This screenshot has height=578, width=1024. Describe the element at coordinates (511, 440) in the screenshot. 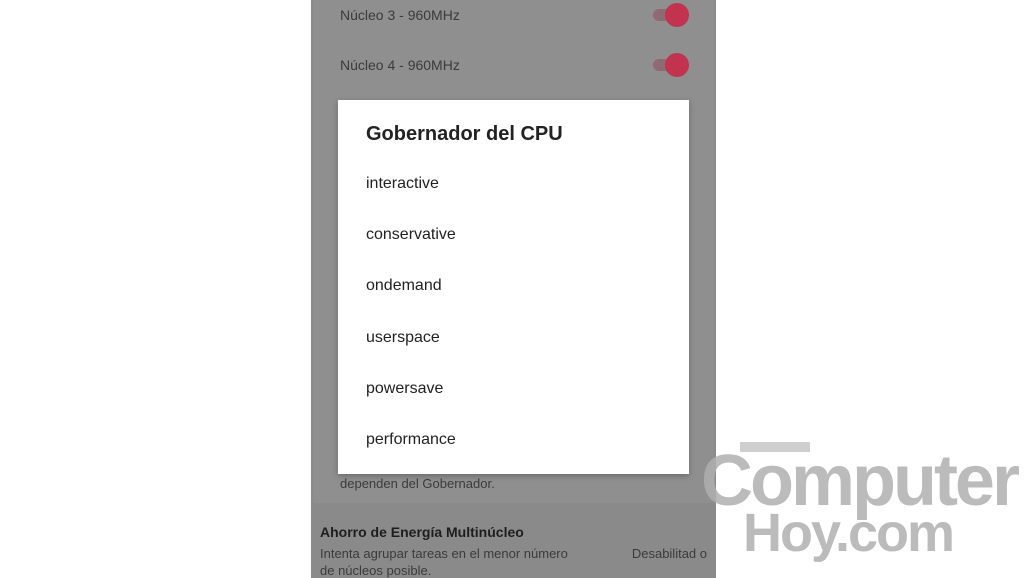

I see `option-performance: performance` at that location.